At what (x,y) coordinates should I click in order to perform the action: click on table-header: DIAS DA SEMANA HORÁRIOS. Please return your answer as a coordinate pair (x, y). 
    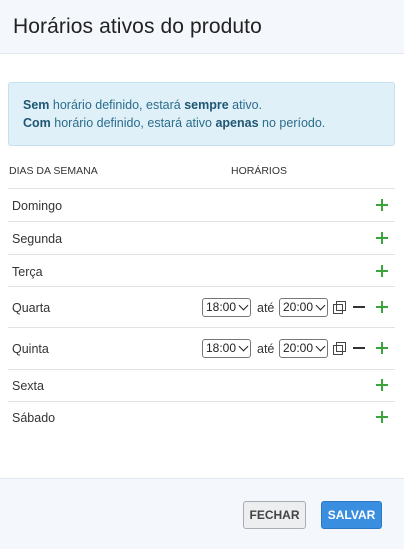
    Looking at the image, I should click on (202, 173).